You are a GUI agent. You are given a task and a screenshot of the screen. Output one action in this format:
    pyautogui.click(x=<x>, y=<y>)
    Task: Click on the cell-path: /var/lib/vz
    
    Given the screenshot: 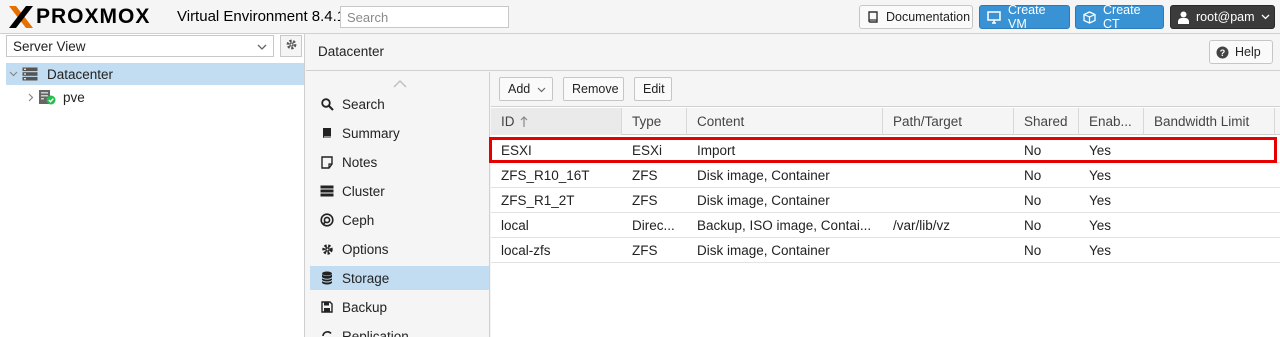 What is the action you would take?
    pyautogui.click(x=922, y=225)
    